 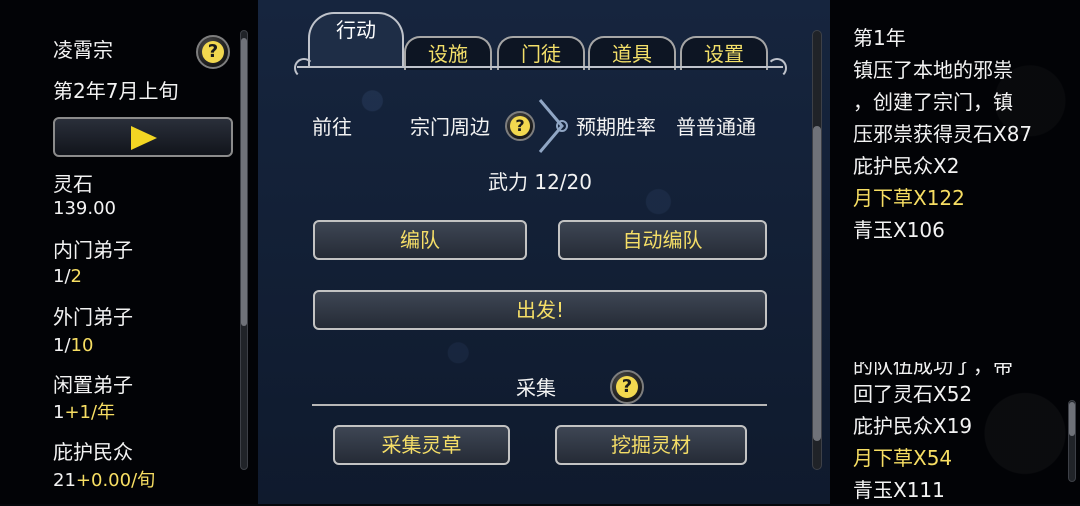 What do you see at coordinates (906, 166) in the screenshot?
I see `log-line: 庇护民众X2` at bounding box center [906, 166].